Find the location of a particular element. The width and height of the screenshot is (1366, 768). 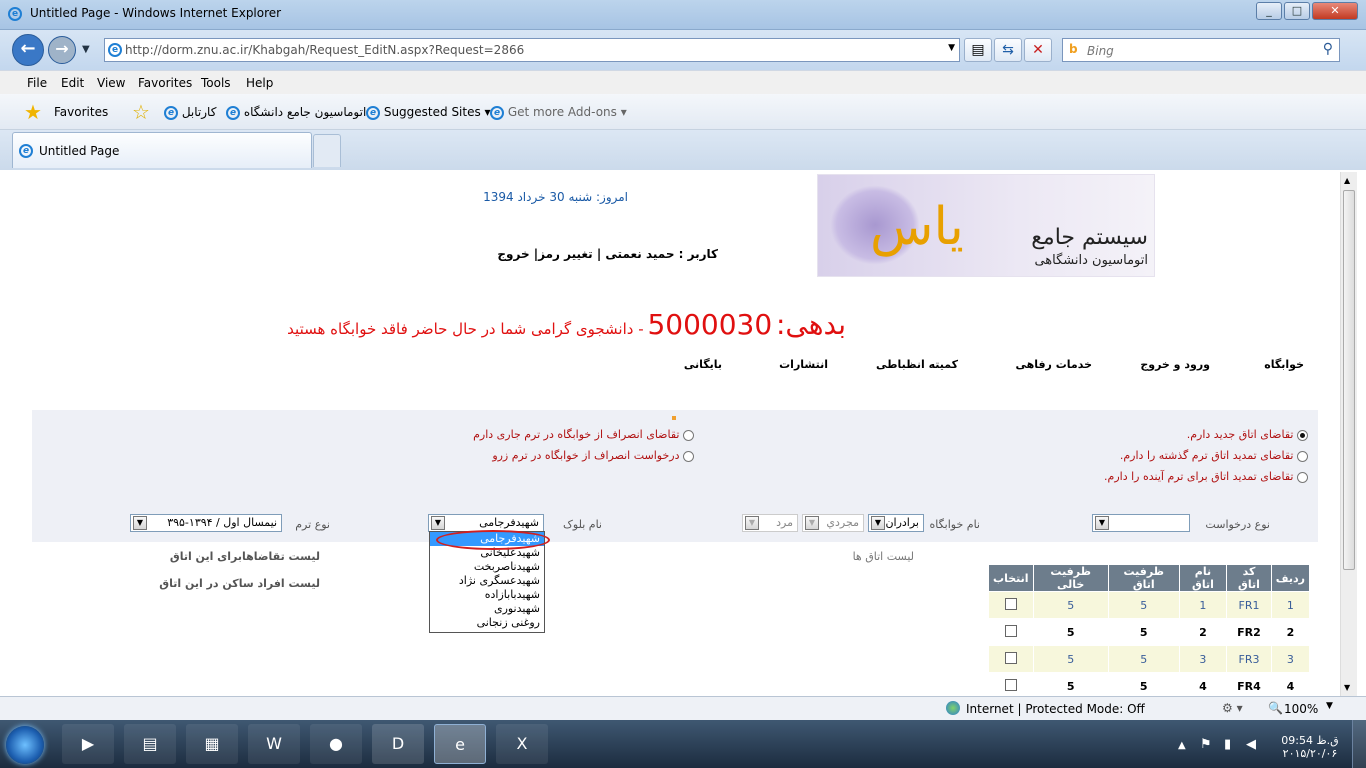

radio-new-room: تقاضای اتاق جدید دارم. is located at coordinates (1247, 434).